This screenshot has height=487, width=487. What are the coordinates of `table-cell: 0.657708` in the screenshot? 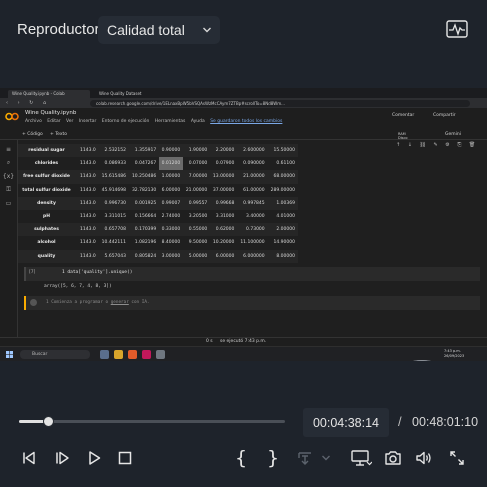 It's located at (114, 230).